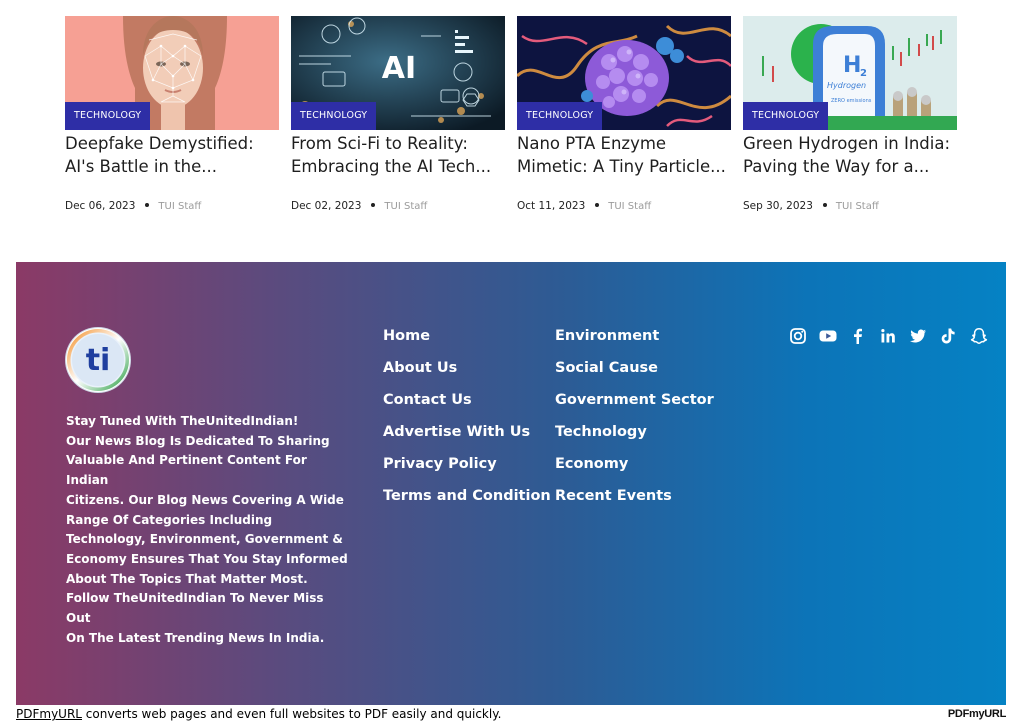 Image resolution: width=1023 pixels, height=723 pixels. I want to click on footer-link-recent-events: Recent Events, so click(634, 502).